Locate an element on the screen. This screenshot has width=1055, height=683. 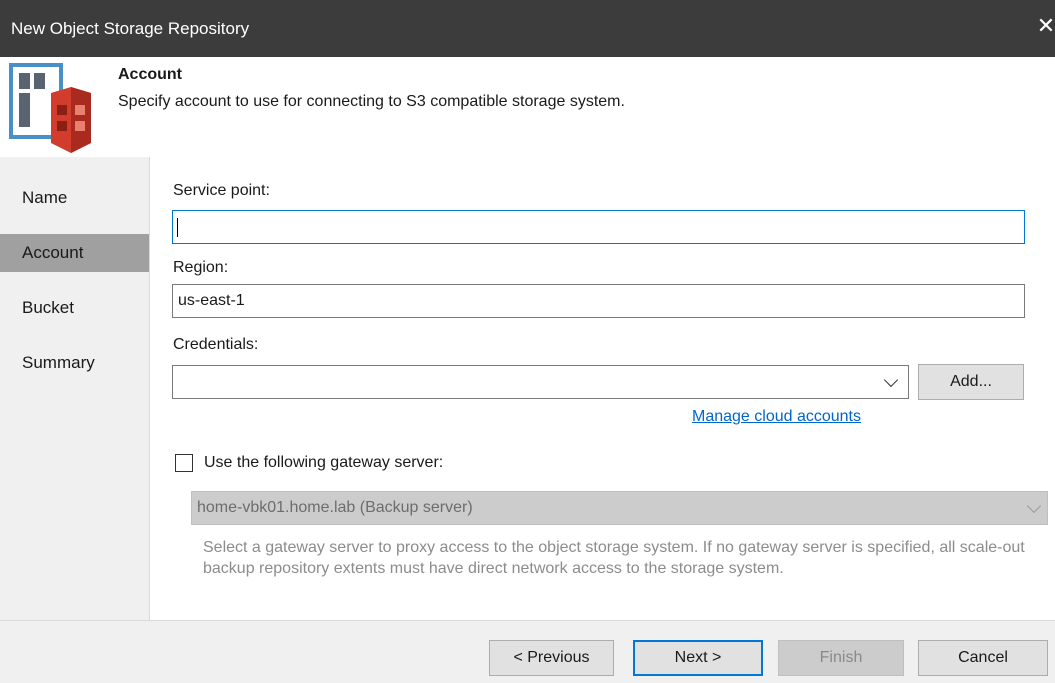
gateway-server-select: home-vbk01.home.lab (Backup server) is located at coordinates (619, 508).